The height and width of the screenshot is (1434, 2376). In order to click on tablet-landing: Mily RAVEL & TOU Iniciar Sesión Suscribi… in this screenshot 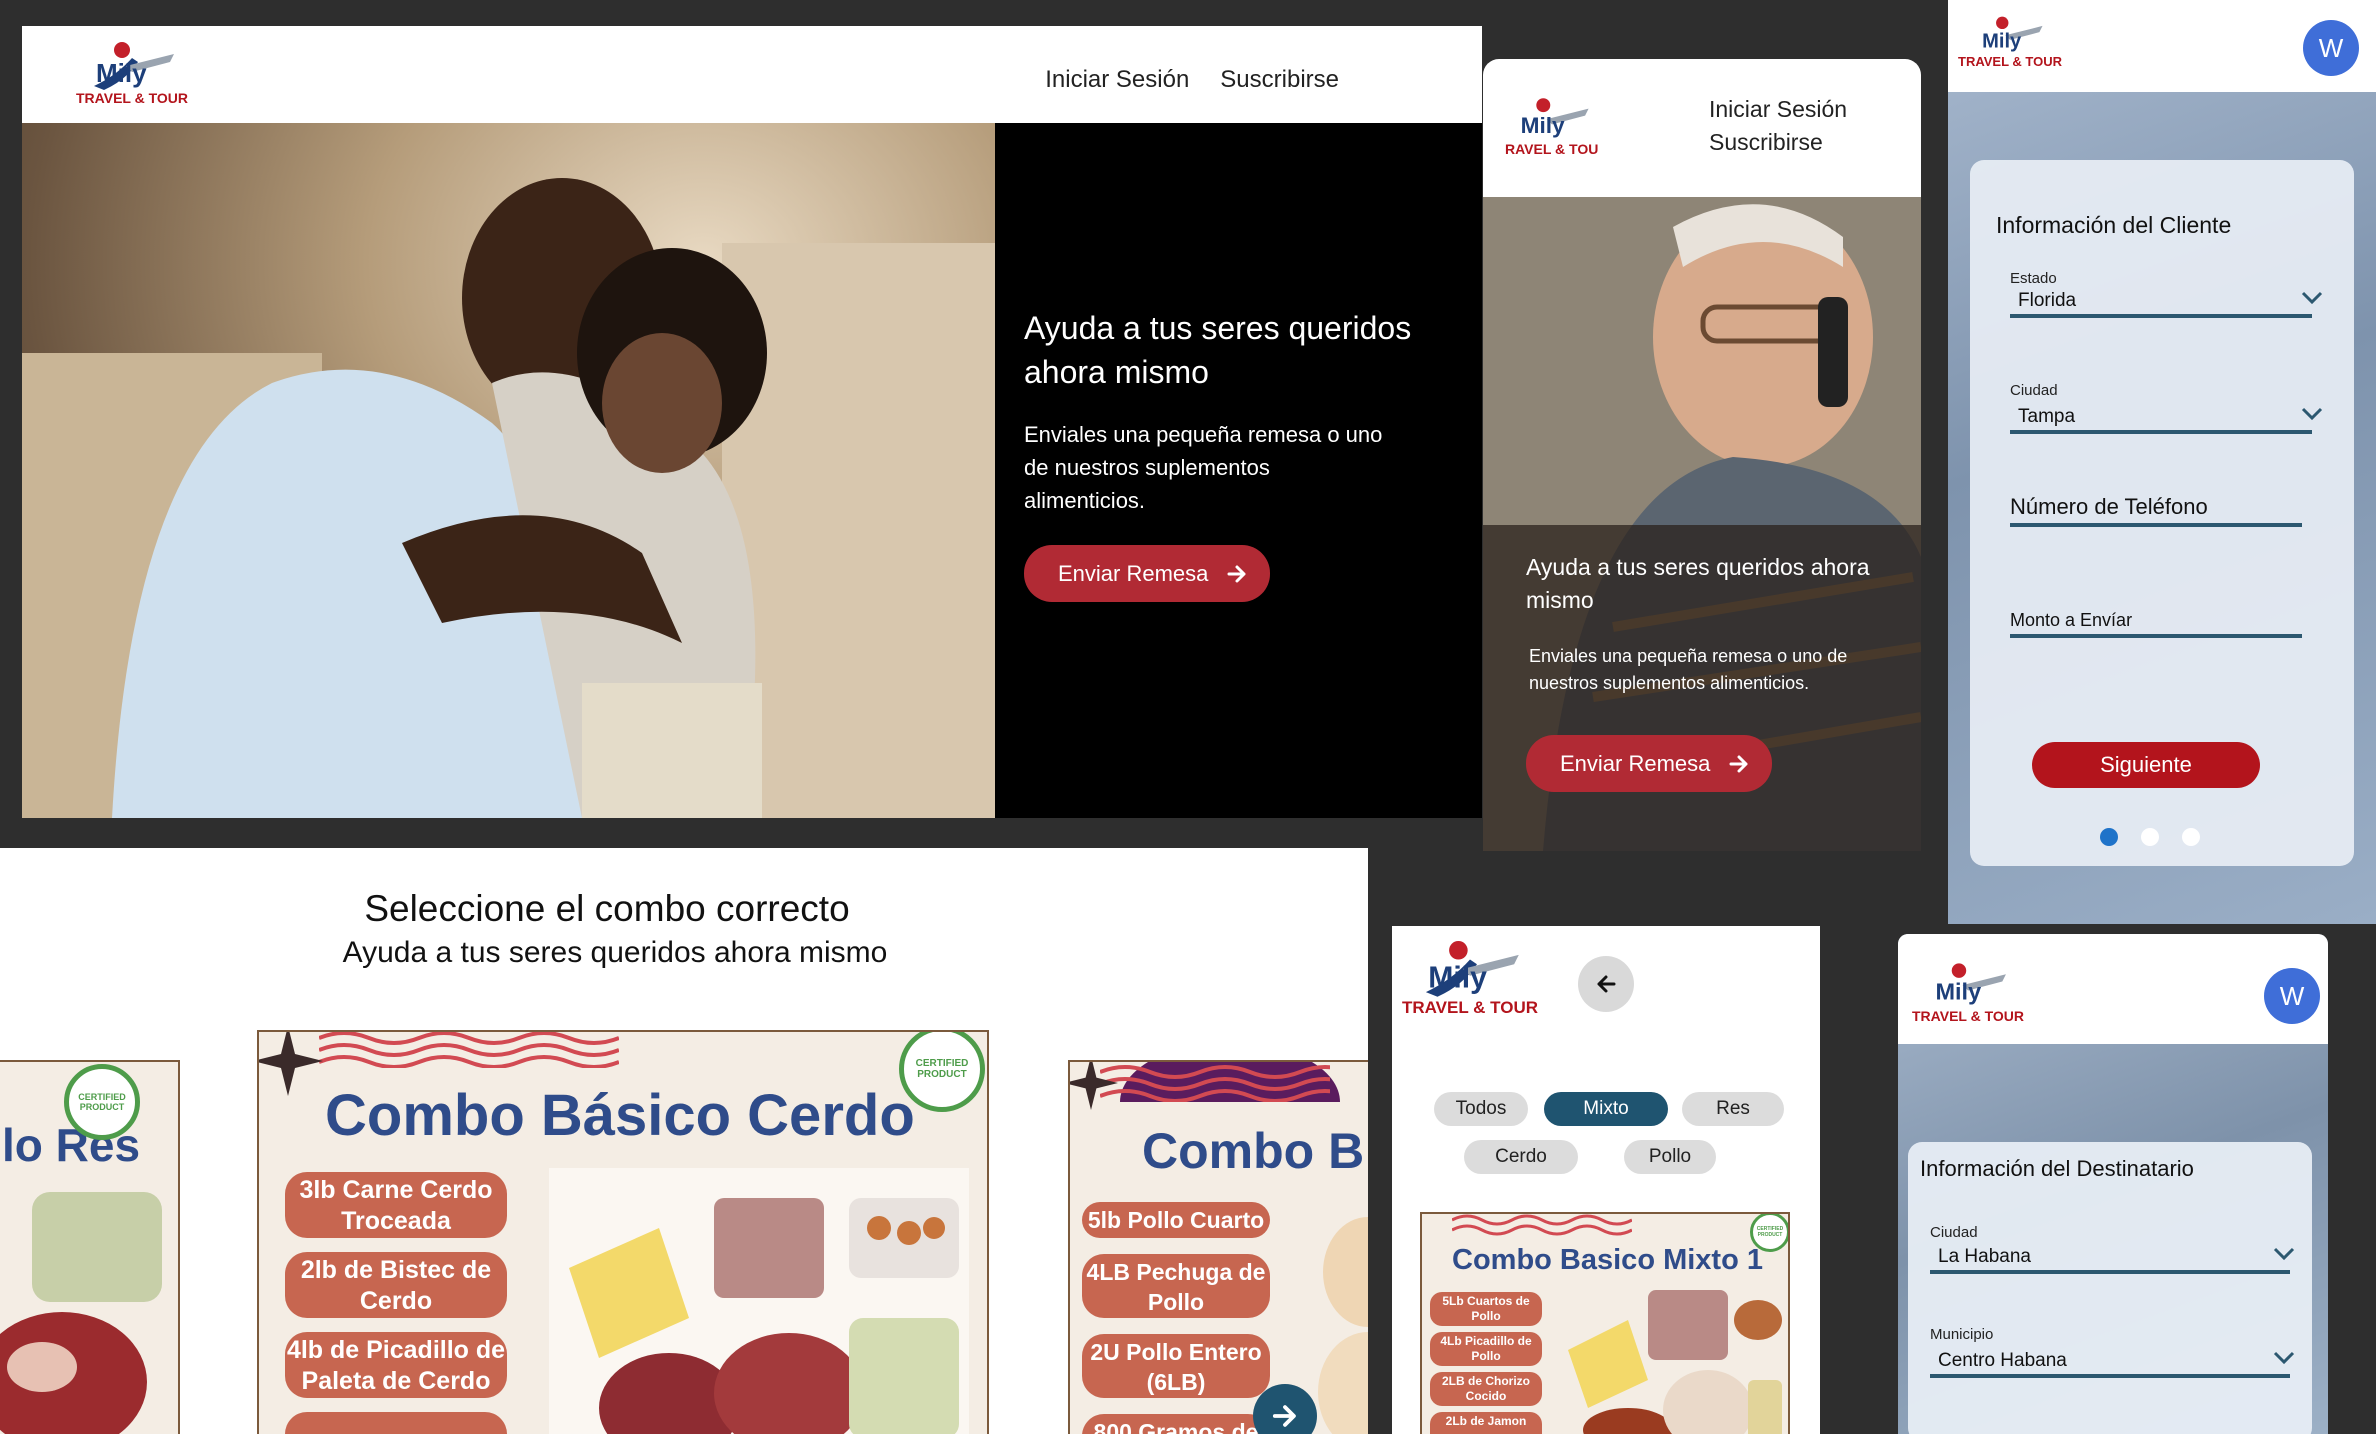, I will do `click(1702, 455)`.